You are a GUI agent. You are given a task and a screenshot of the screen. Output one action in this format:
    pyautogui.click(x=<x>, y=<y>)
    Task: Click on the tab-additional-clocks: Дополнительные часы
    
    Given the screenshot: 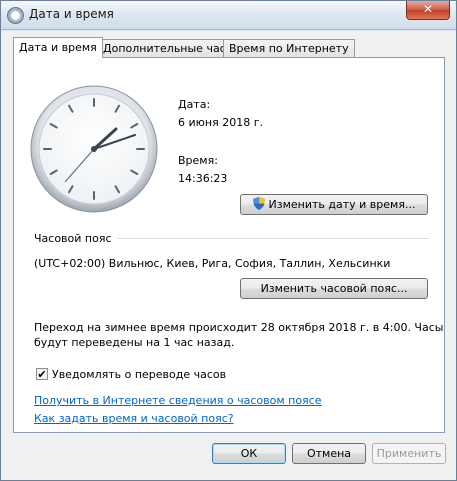 What is the action you would take?
    pyautogui.click(x=169, y=48)
    